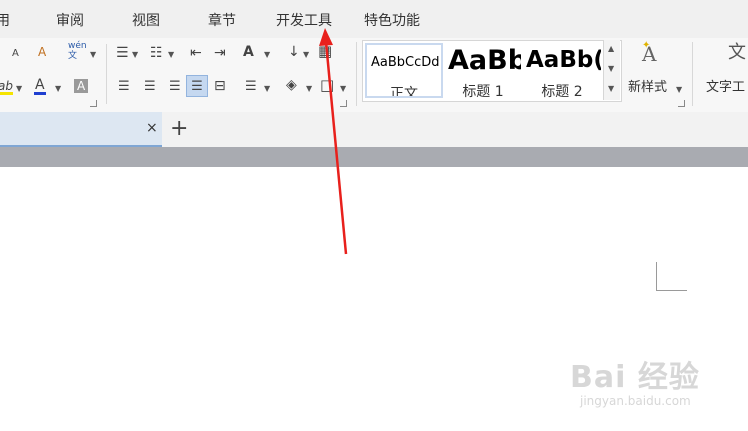 The image size is (748, 431). Describe the element at coordinates (336, 148) in the screenshot. I see `annotation-arrow-line` at that location.